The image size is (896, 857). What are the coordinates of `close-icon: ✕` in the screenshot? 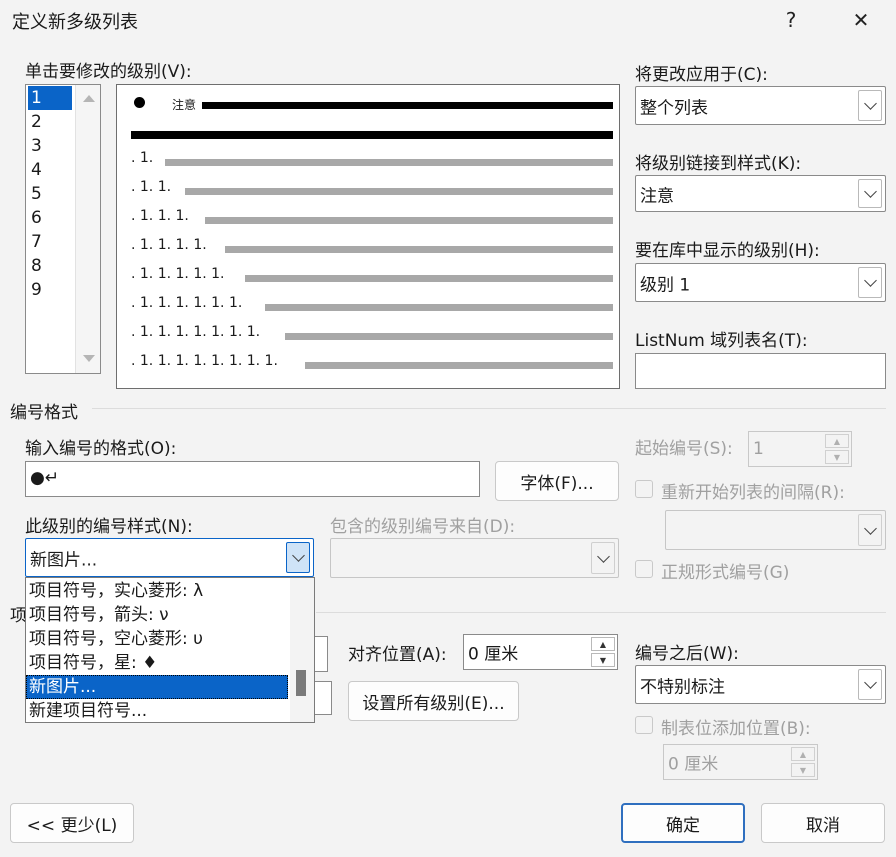 It's located at (861, 20).